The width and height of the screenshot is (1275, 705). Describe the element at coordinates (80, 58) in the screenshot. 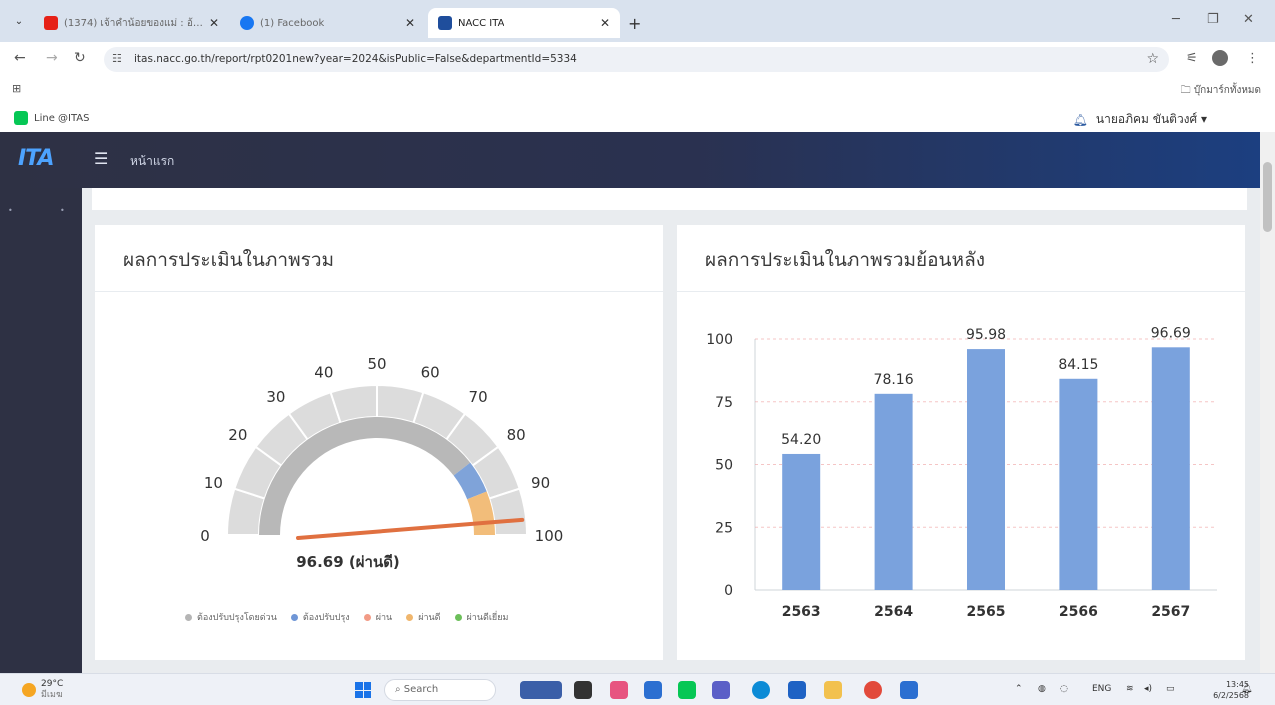

I see `reload-icon: ↻` at that location.